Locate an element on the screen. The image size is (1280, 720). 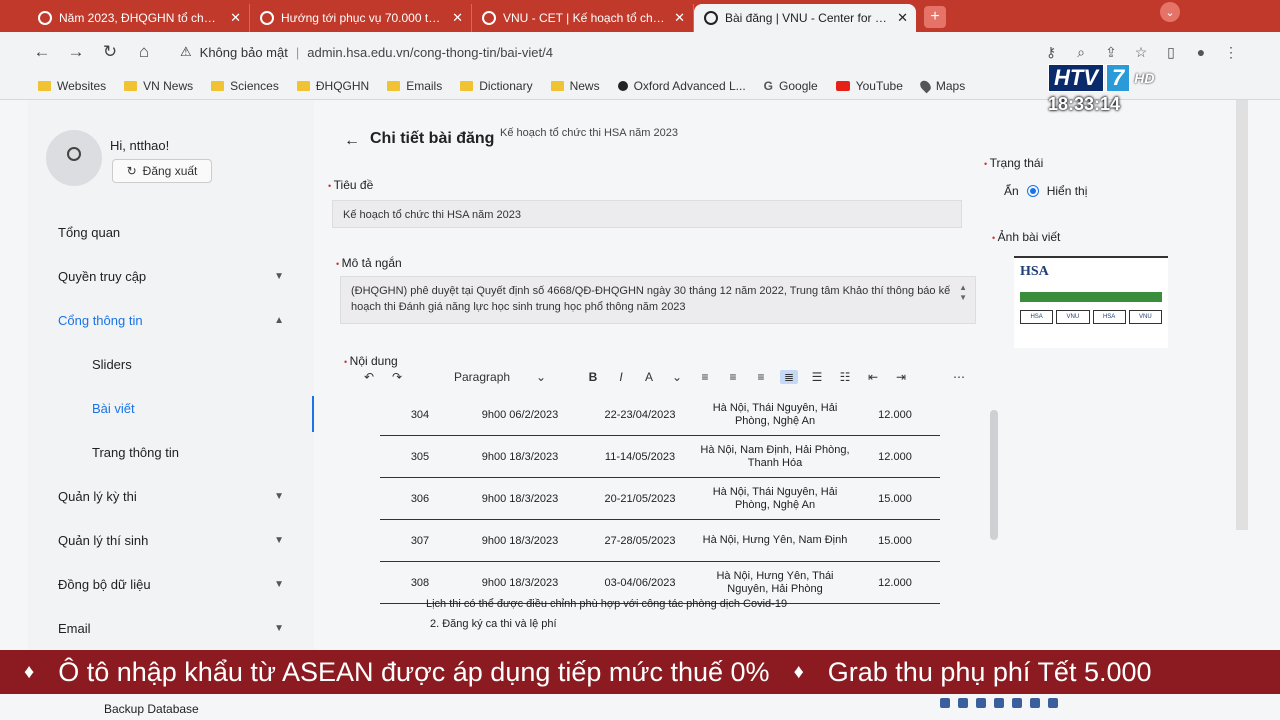
numbered-list-icon: ☷ is located at coordinates (845, 377).